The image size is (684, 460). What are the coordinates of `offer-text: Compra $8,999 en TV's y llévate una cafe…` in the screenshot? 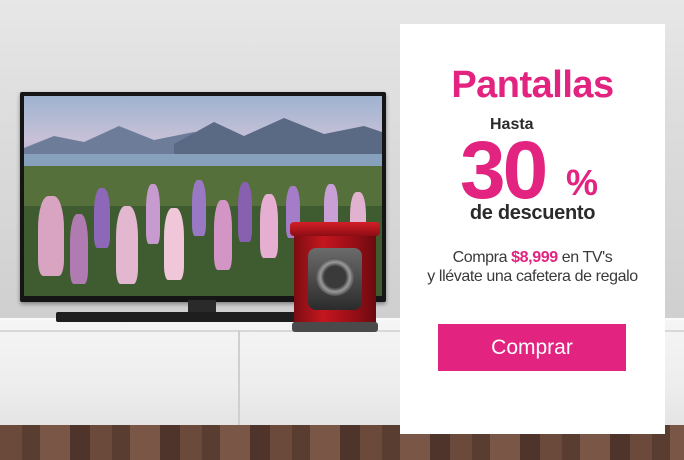 It's located at (532, 267).